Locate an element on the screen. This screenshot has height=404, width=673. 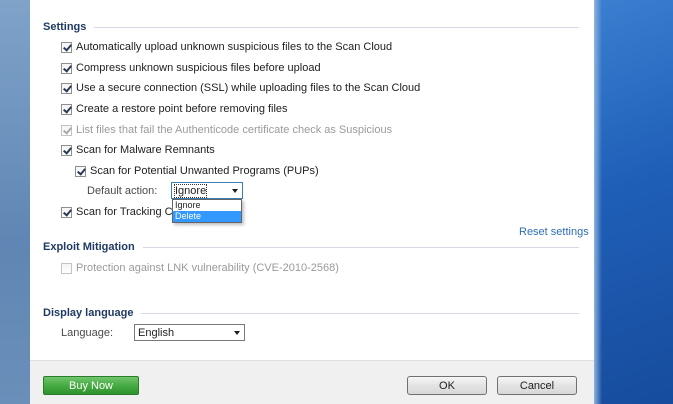
default-action-select: Ignore is located at coordinates (207, 190).